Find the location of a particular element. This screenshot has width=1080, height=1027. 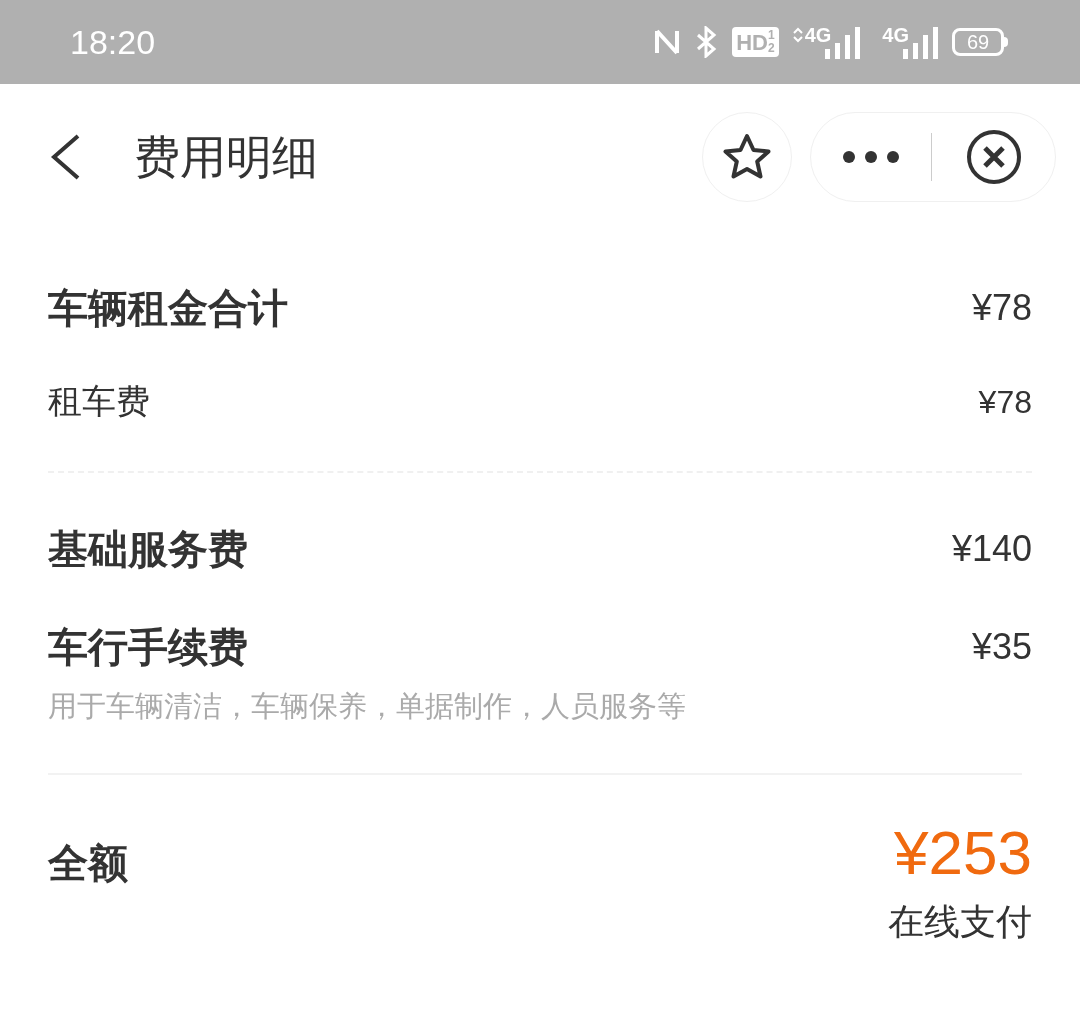

nfc-icon is located at coordinates (667, 42).